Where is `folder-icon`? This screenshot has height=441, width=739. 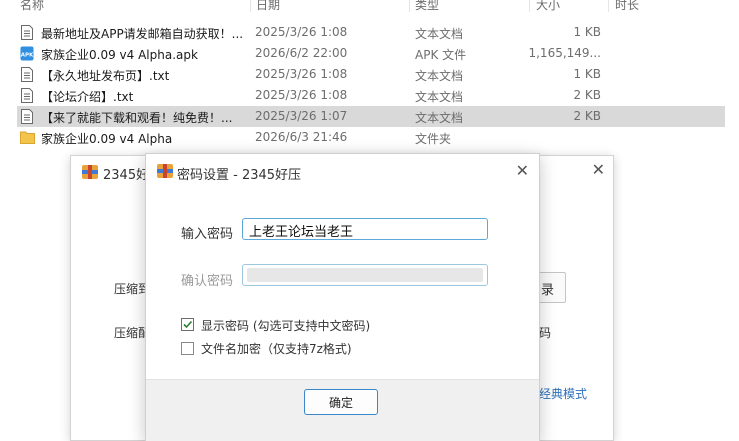 folder-icon is located at coordinates (27, 137).